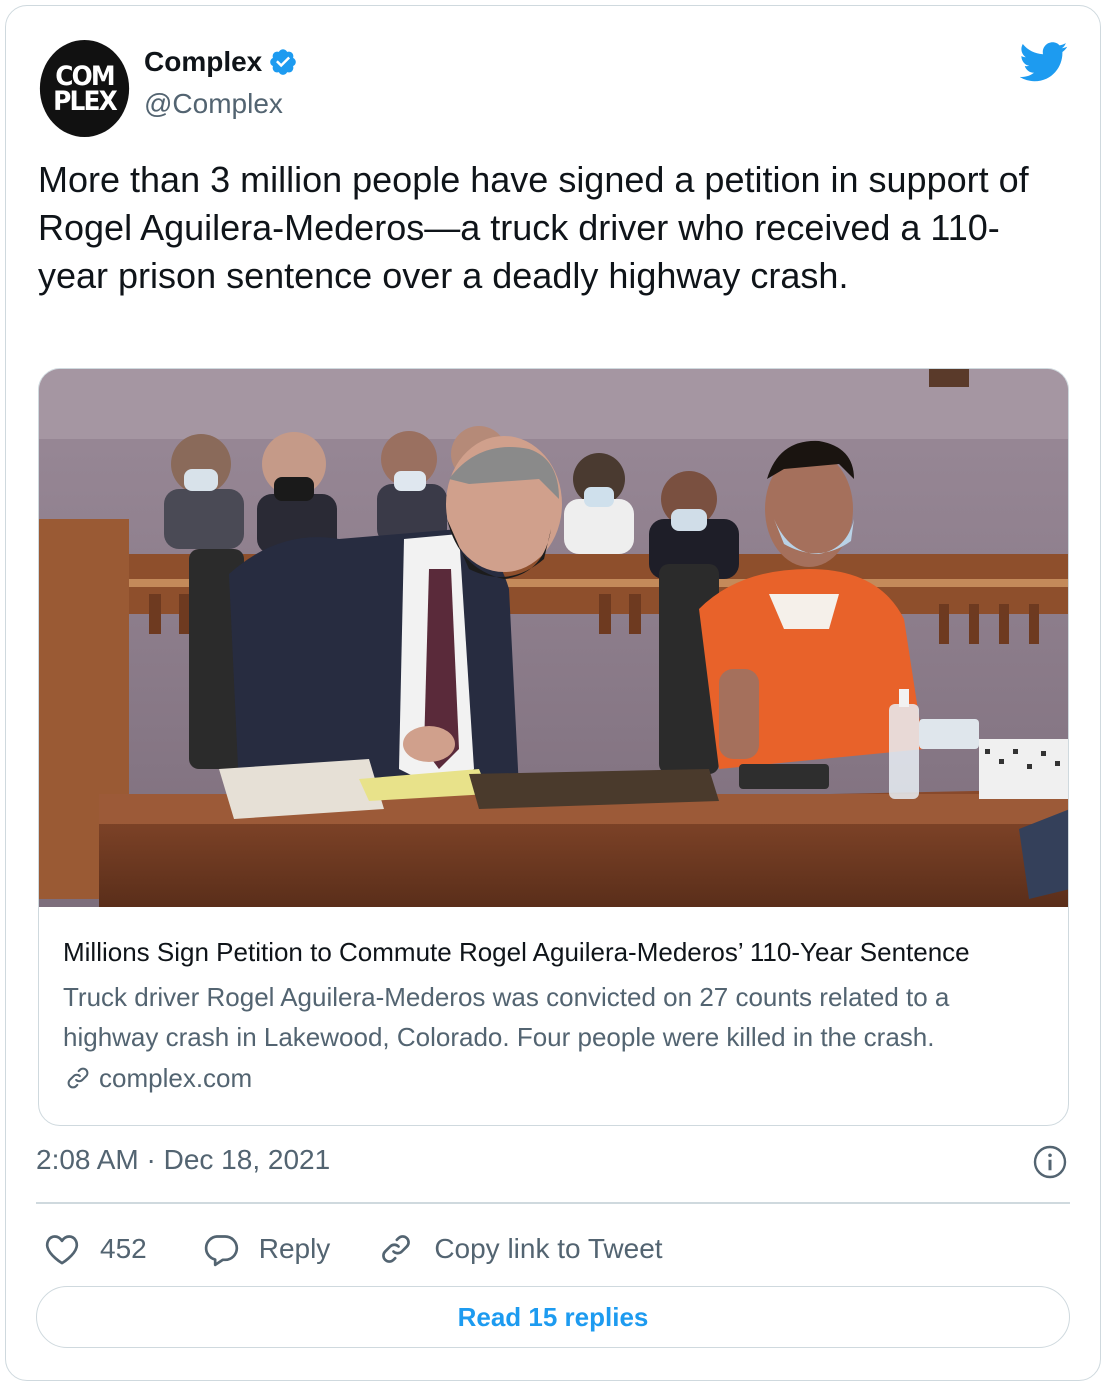  Describe the element at coordinates (221, 1251) in the screenshot. I see `reply-bubble-icon` at that location.